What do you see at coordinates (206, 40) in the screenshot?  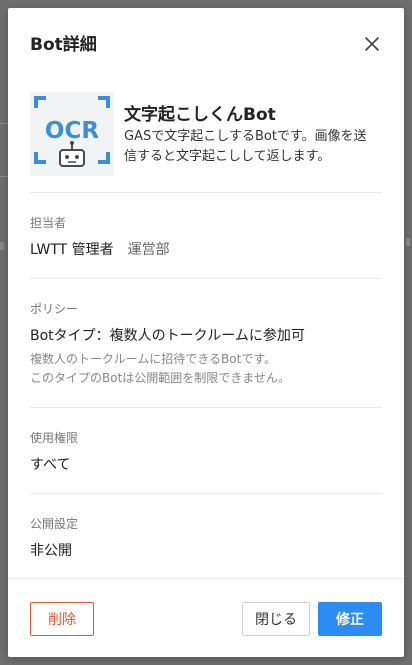 I see `modal-header: Bot詳細` at bounding box center [206, 40].